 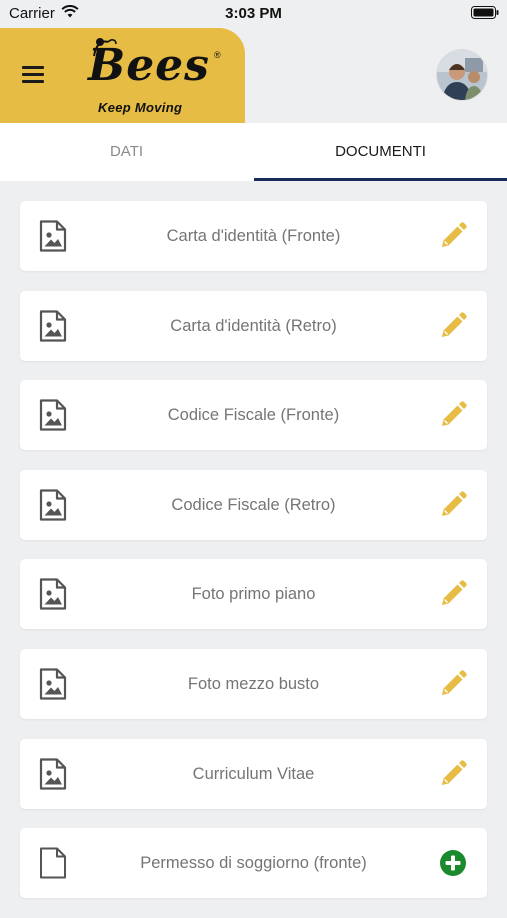 I want to click on list-item: Codice Fiscale (Retro), so click(x=253, y=504).